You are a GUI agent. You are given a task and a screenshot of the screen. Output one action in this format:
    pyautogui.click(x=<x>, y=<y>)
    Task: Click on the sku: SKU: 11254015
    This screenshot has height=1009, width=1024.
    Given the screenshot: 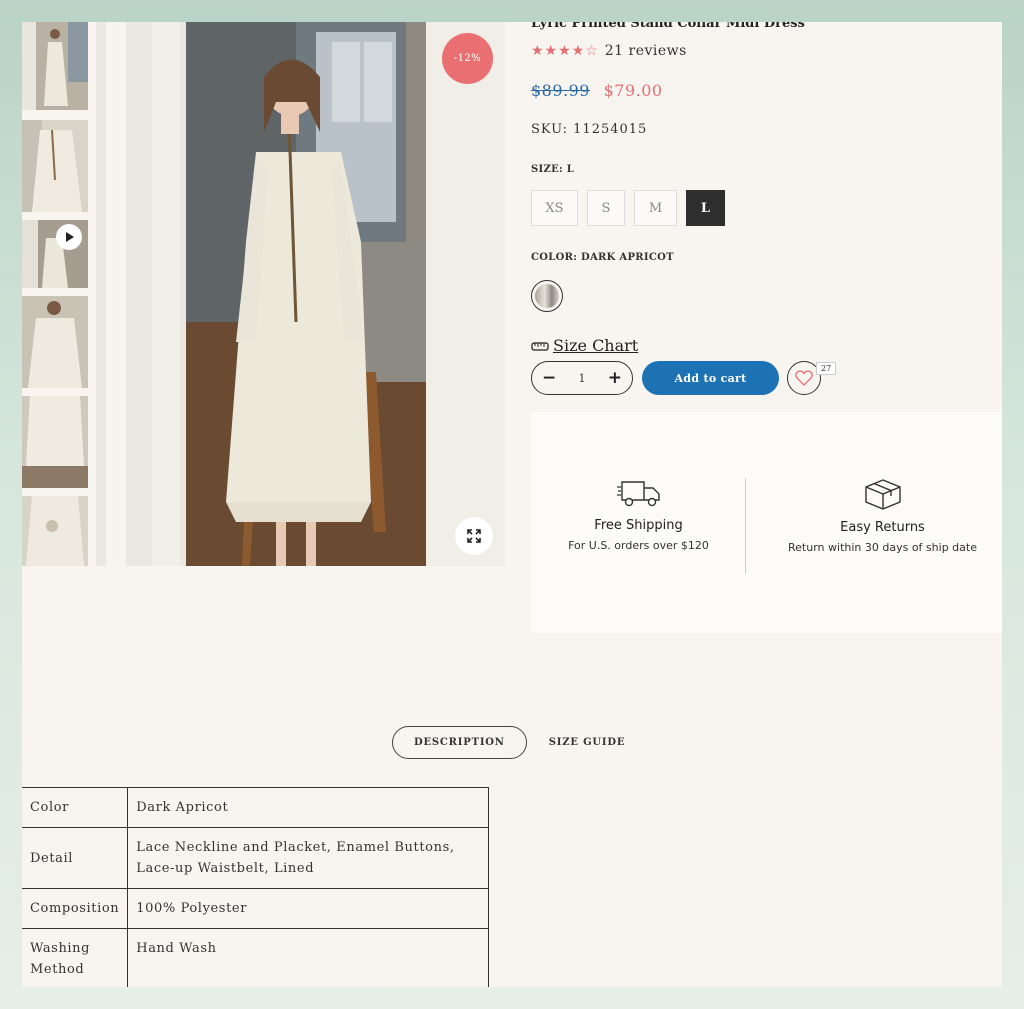 What is the action you would take?
    pyautogui.click(x=589, y=129)
    